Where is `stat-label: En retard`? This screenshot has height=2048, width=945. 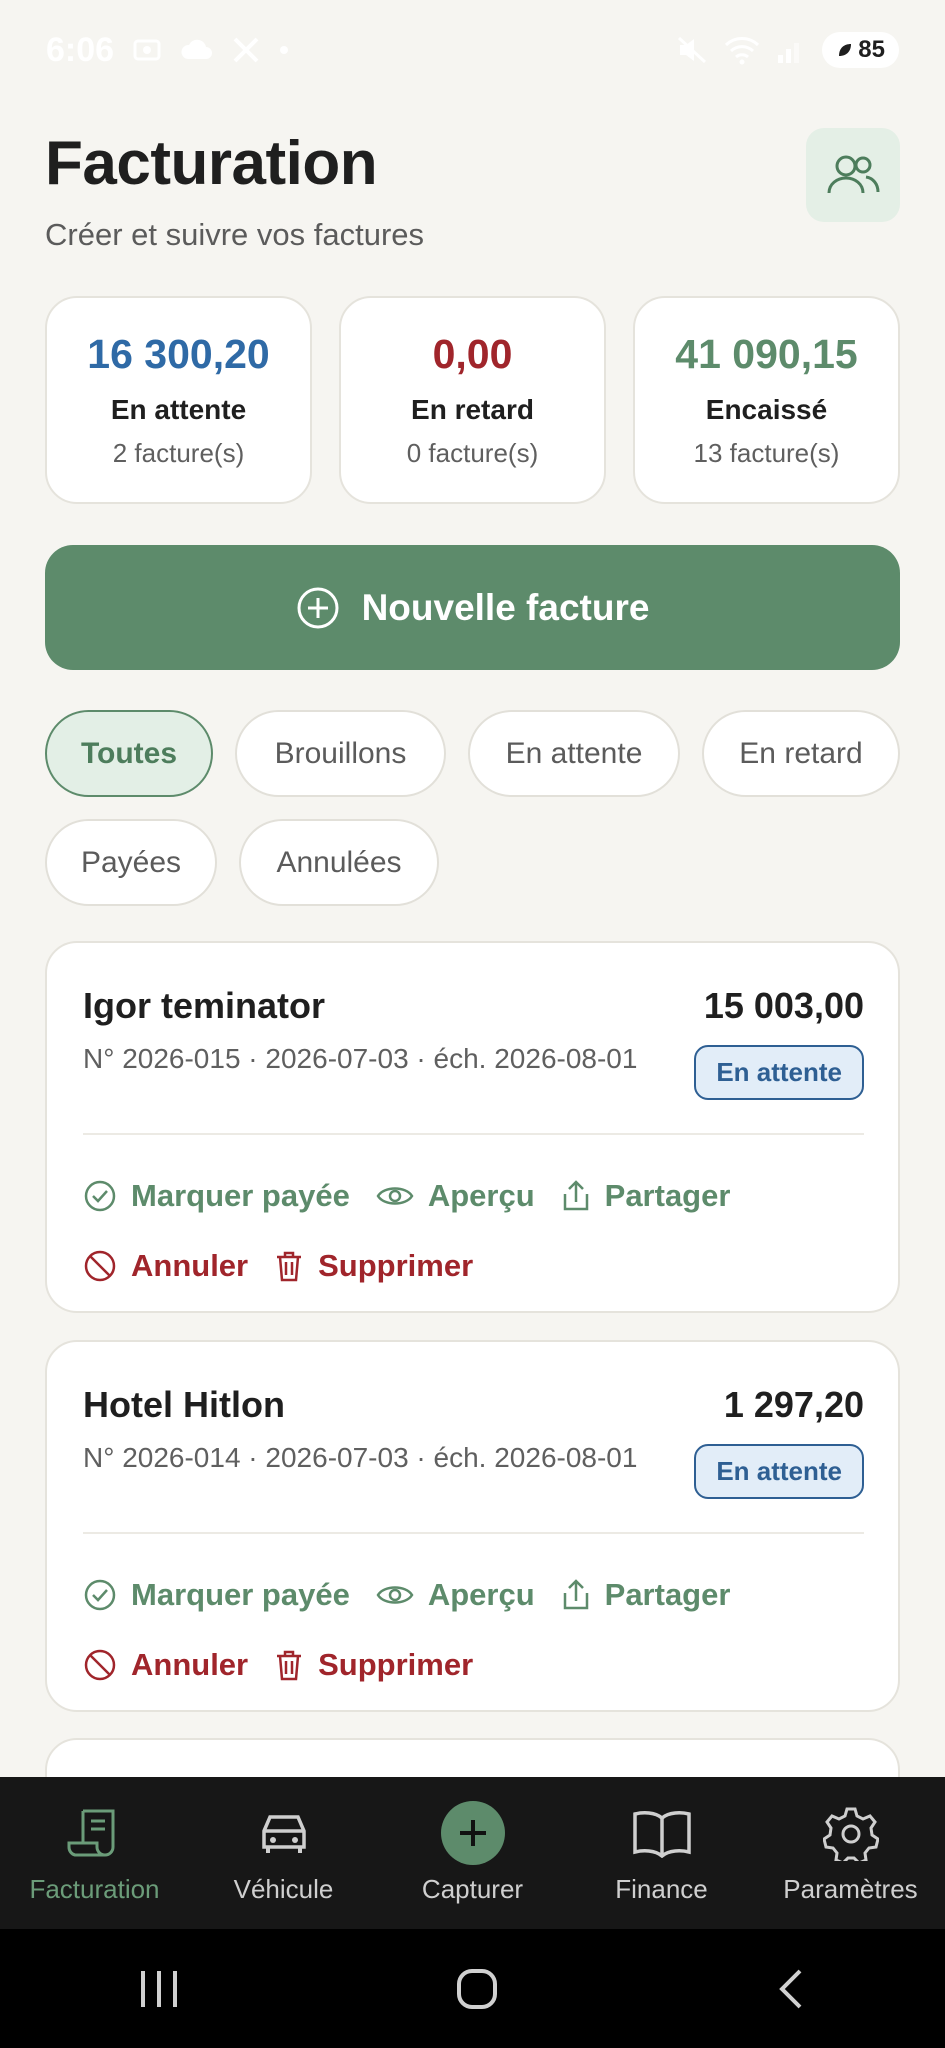 stat-label: En retard is located at coordinates (472, 409).